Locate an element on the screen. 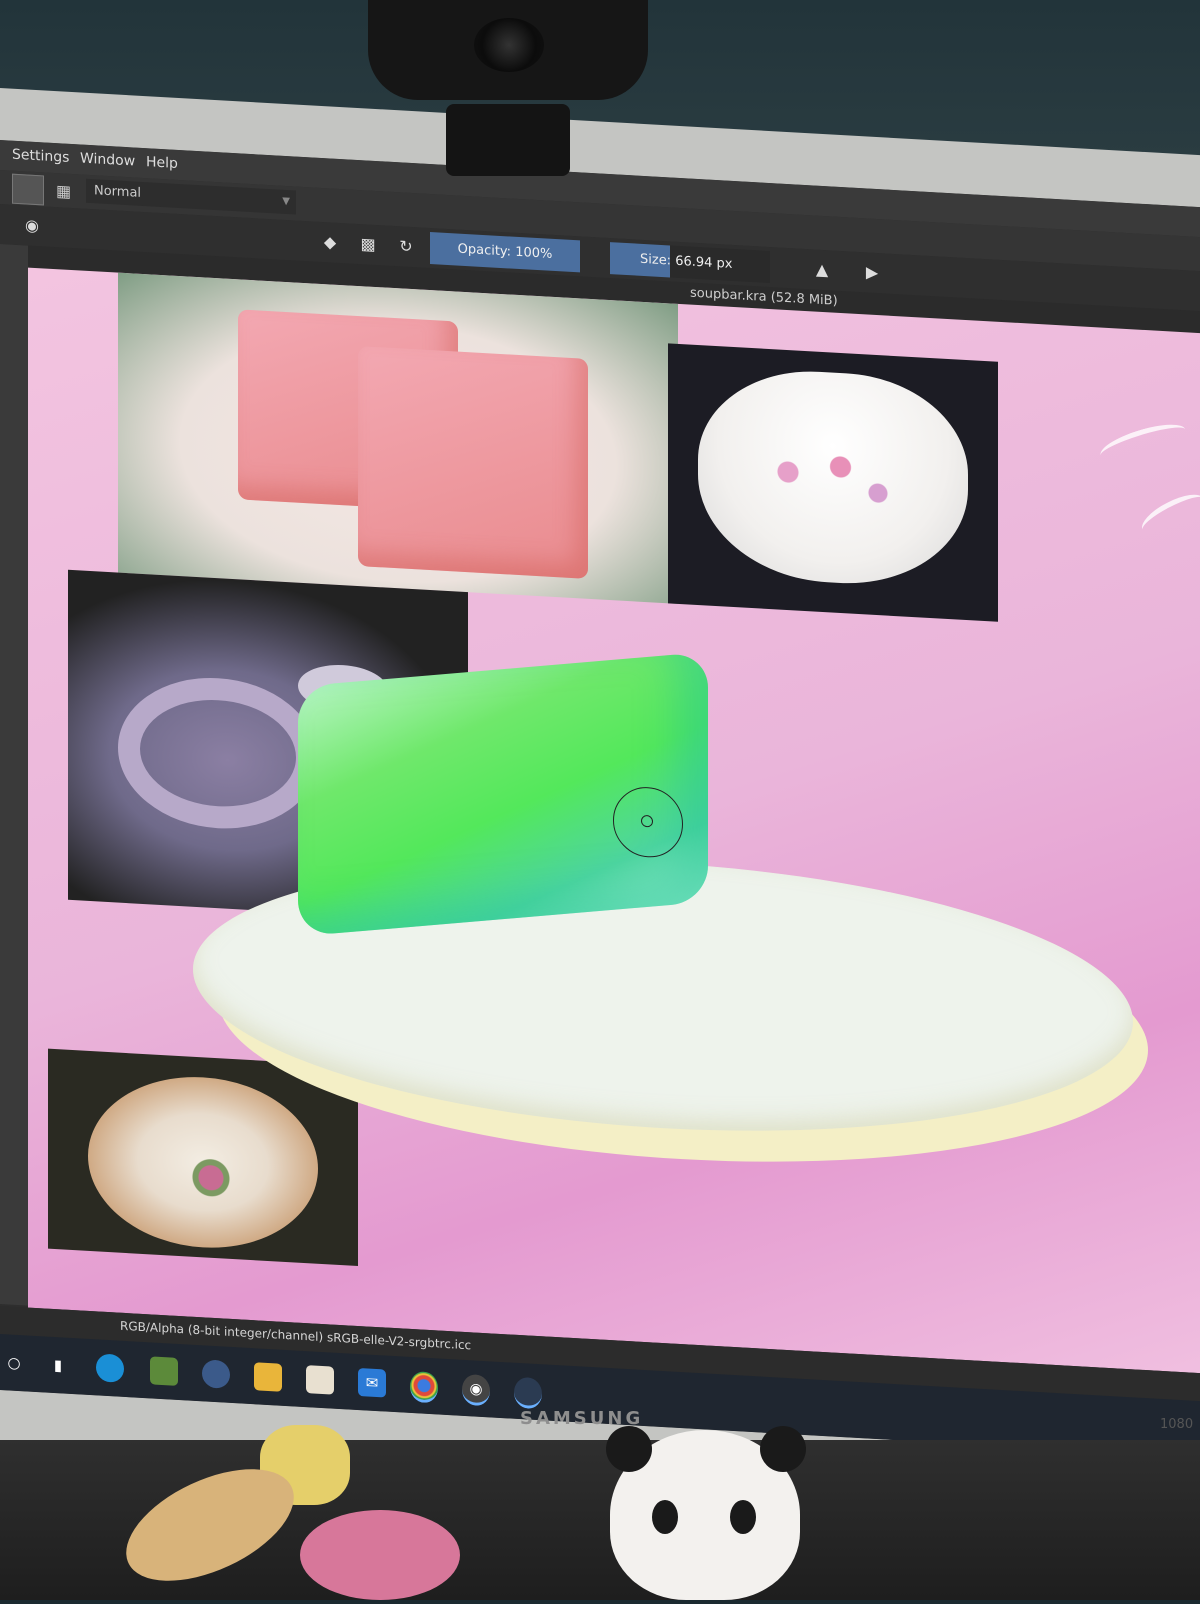 This screenshot has width=1200, height=1604. reference-image-bowl is located at coordinates (833, 482).